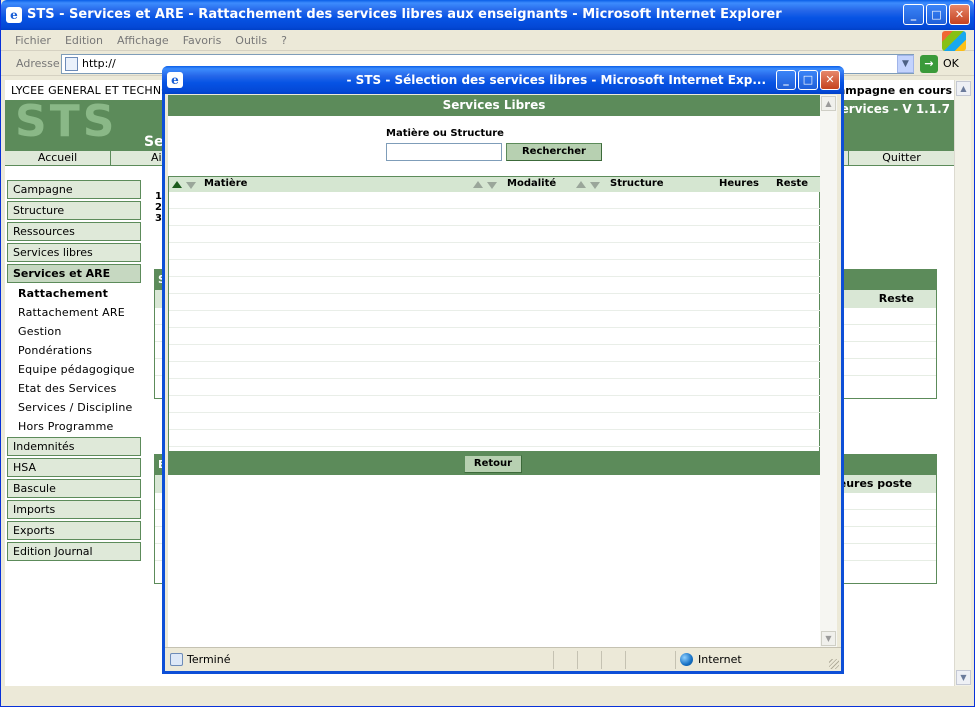 This screenshot has width=975, height=707. I want to click on menu-outils: Outils, so click(251, 40).